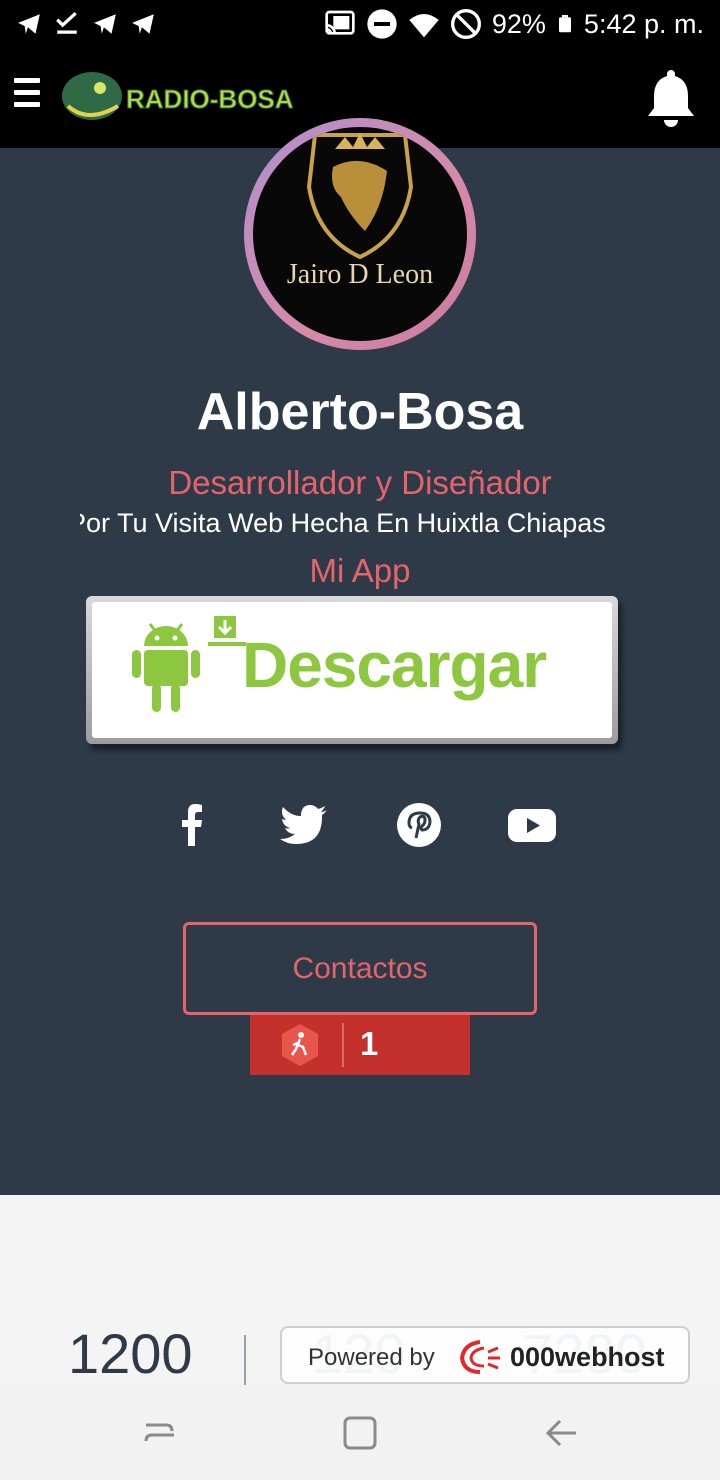  I want to click on profile-name: Alberto-Bosa, so click(360, 412).